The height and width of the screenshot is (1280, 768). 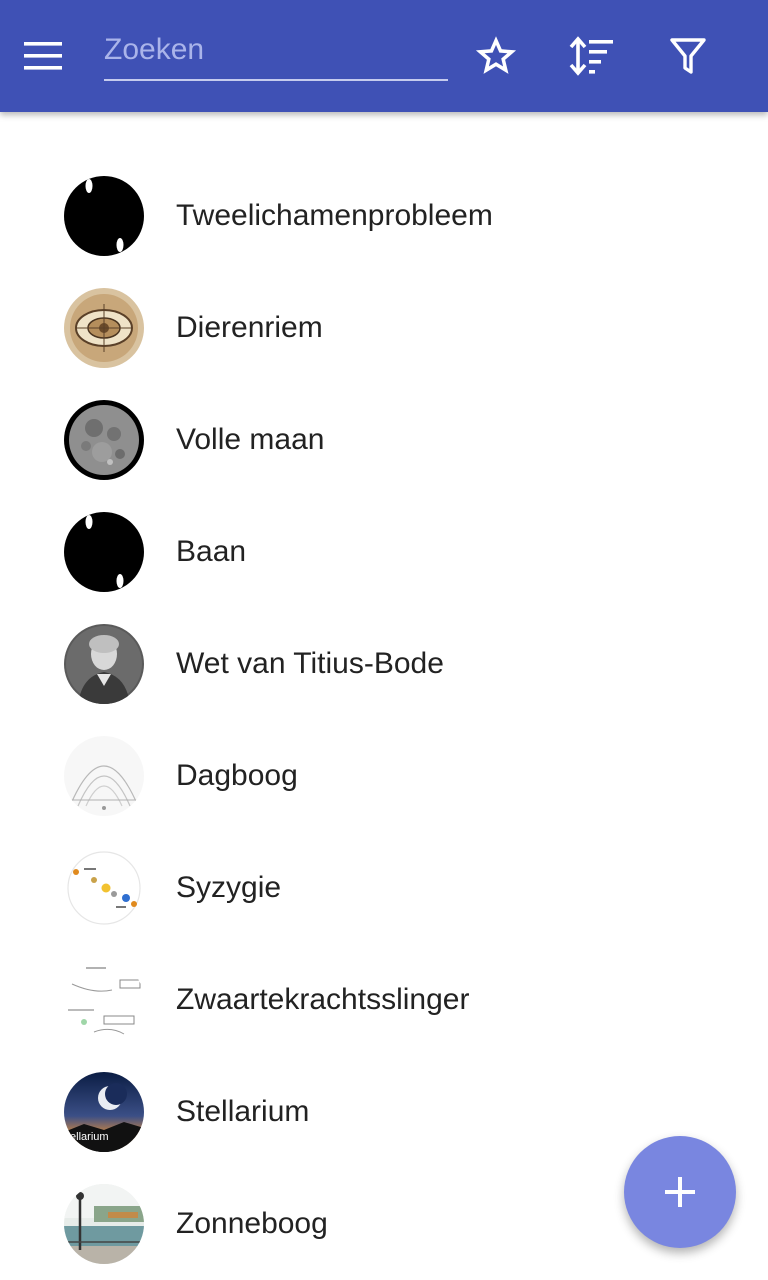 I want to click on search-input, so click(x=276, y=50).